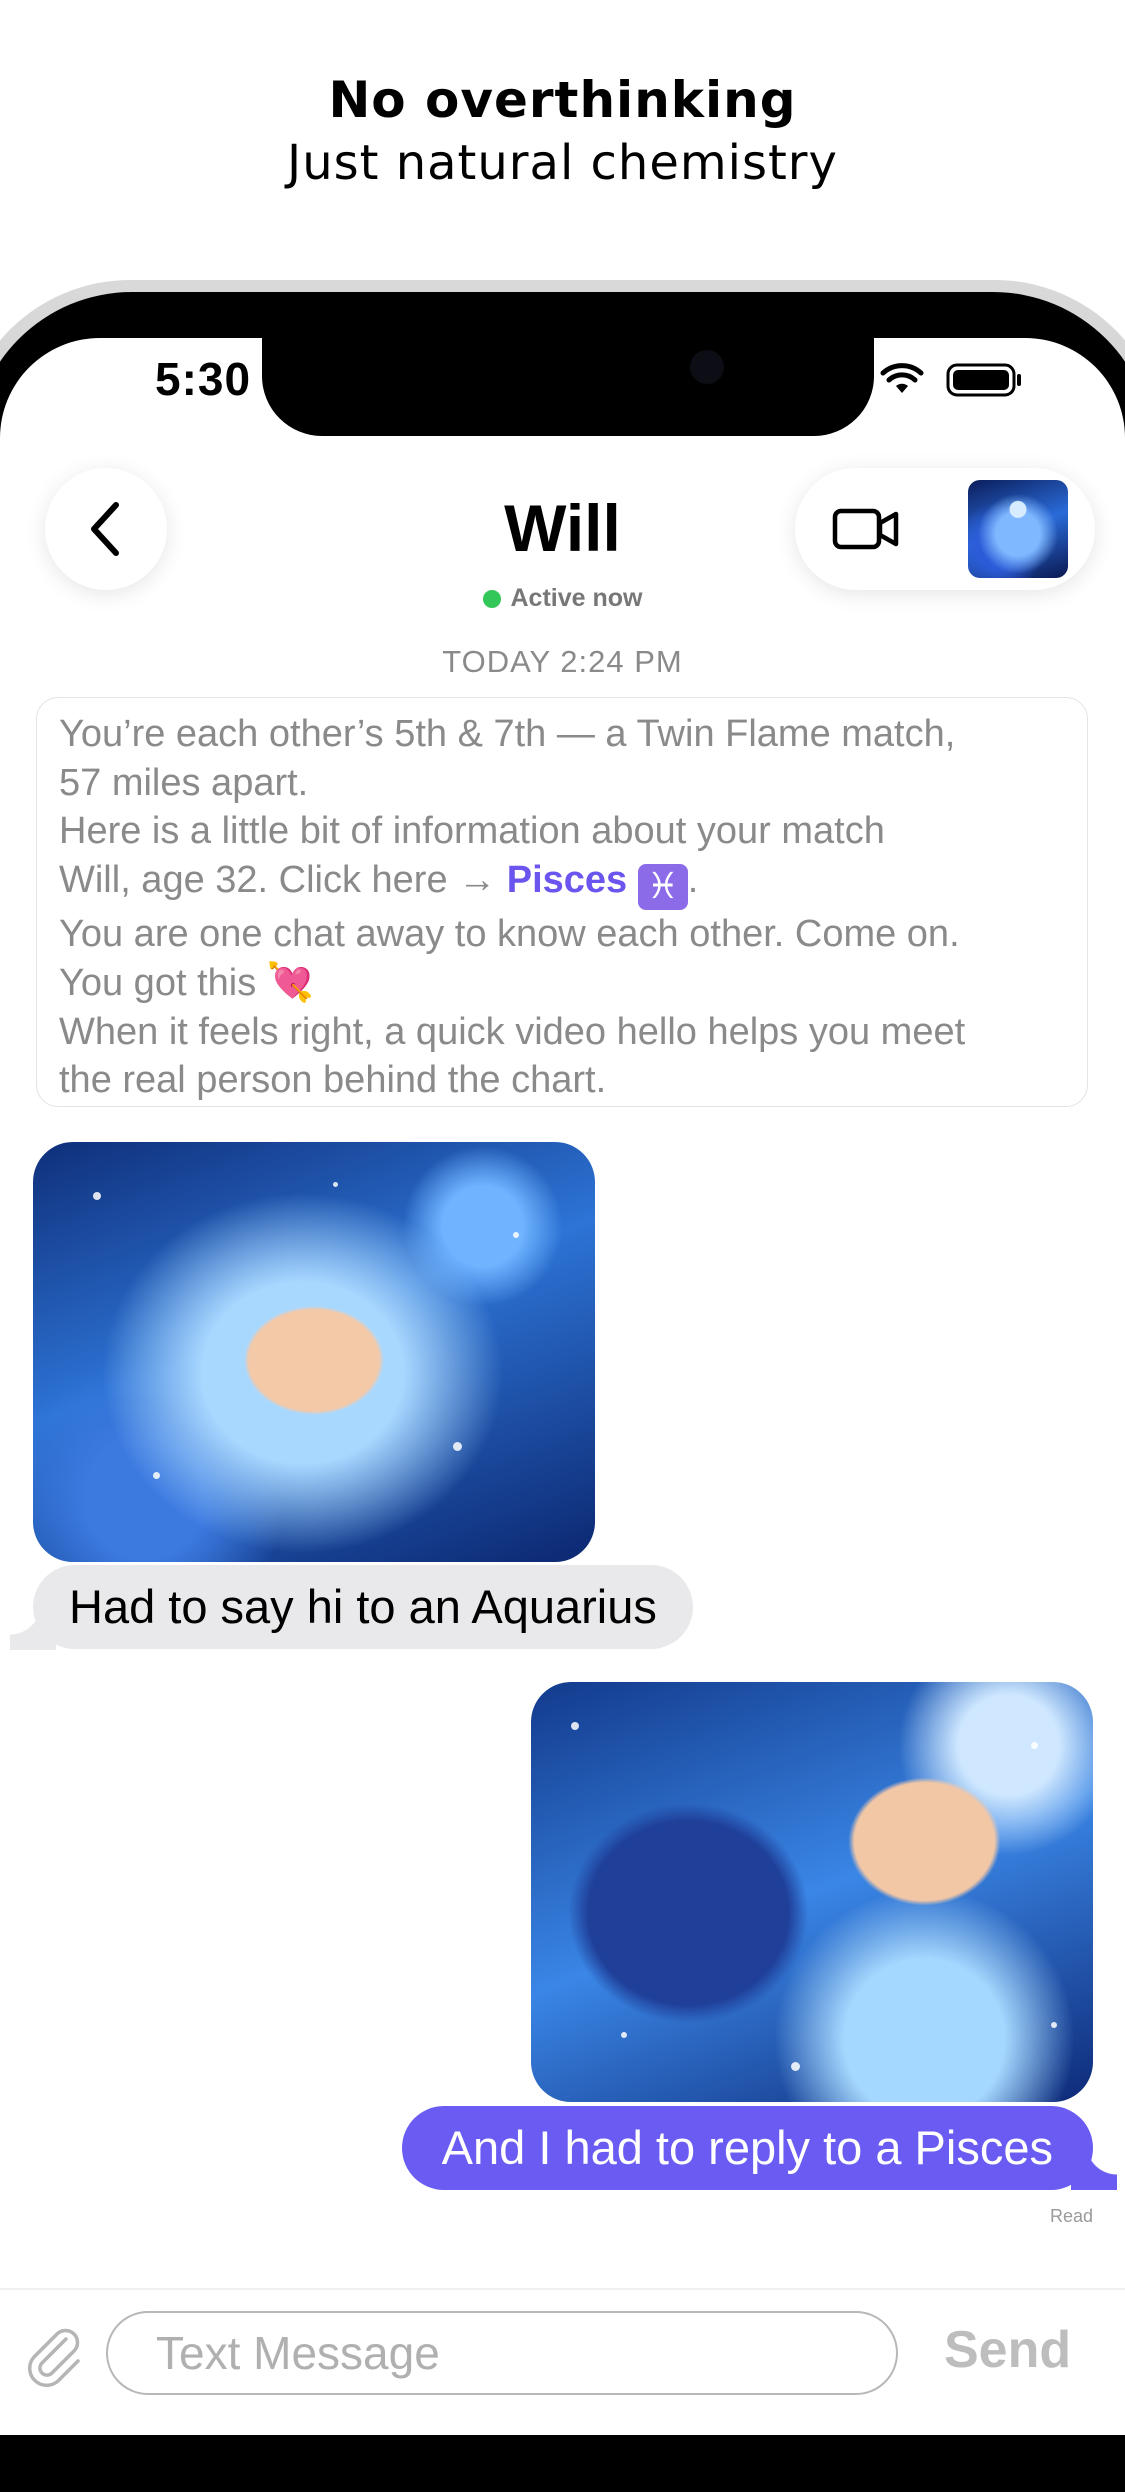  What do you see at coordinates (502, 2353) in the screenshot?
I see `message-input` at bounding box center [502, 2353].